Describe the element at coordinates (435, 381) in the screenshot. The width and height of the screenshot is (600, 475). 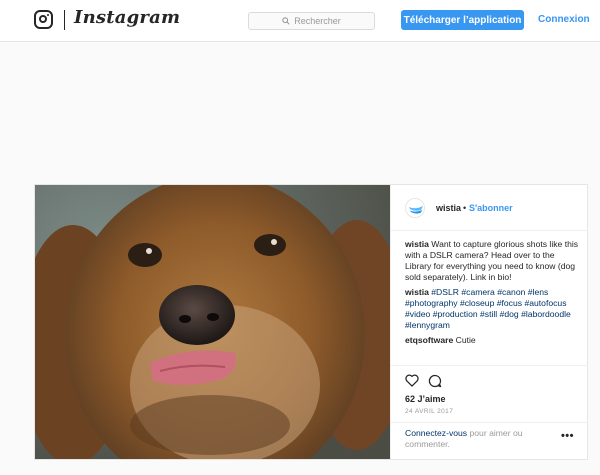
I see `comment-bubble-icon` at that location.